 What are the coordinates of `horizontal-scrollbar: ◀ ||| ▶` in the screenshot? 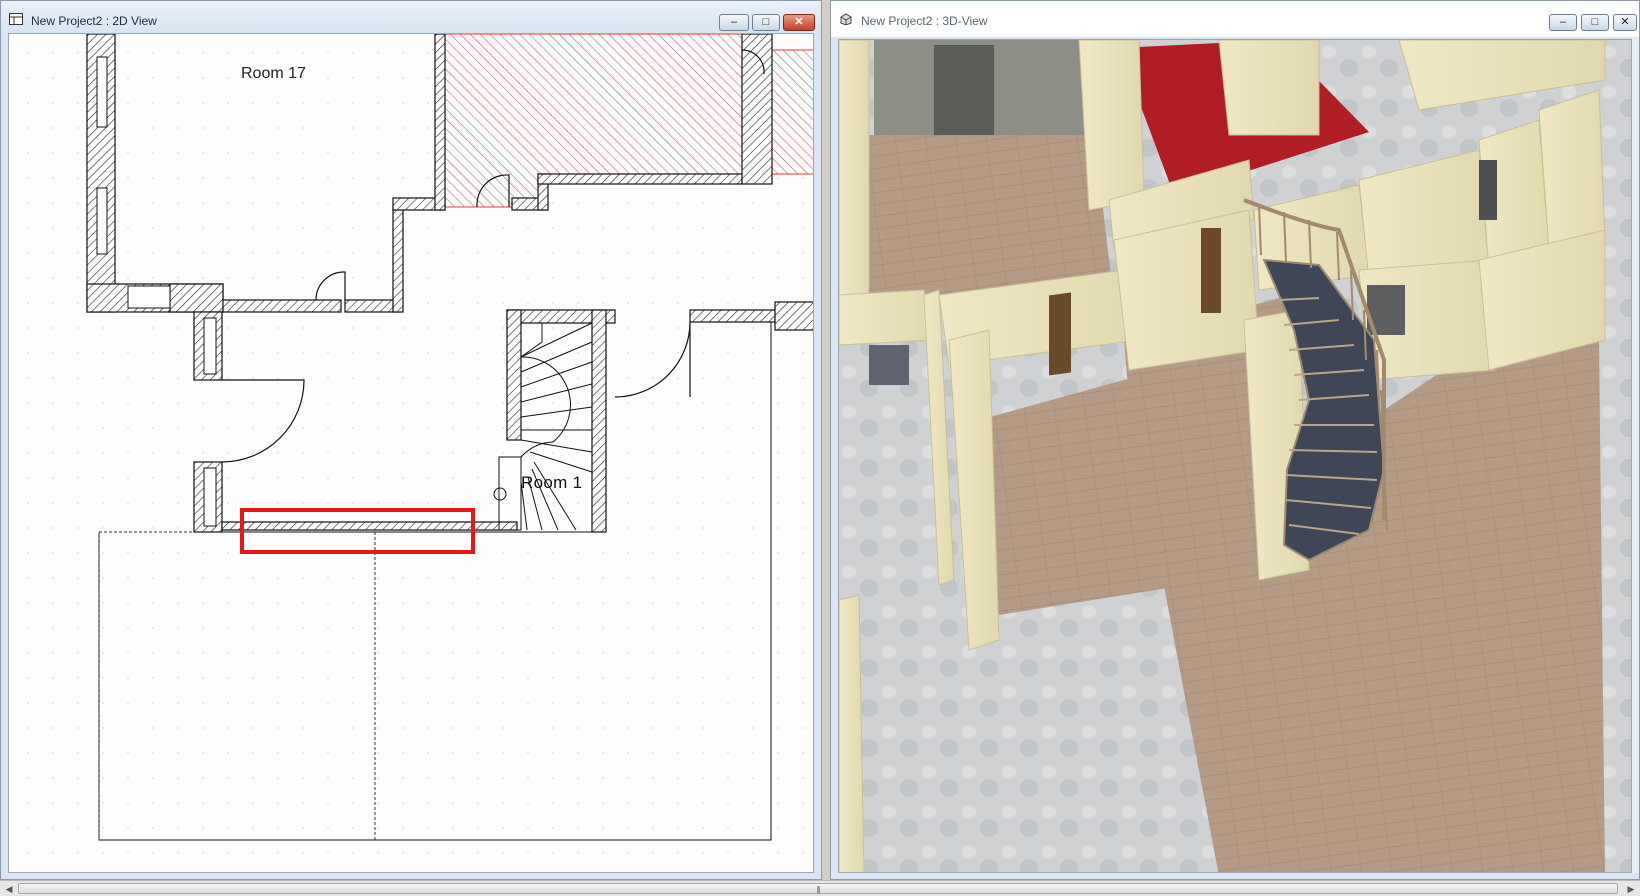 It's located at (820, 888).